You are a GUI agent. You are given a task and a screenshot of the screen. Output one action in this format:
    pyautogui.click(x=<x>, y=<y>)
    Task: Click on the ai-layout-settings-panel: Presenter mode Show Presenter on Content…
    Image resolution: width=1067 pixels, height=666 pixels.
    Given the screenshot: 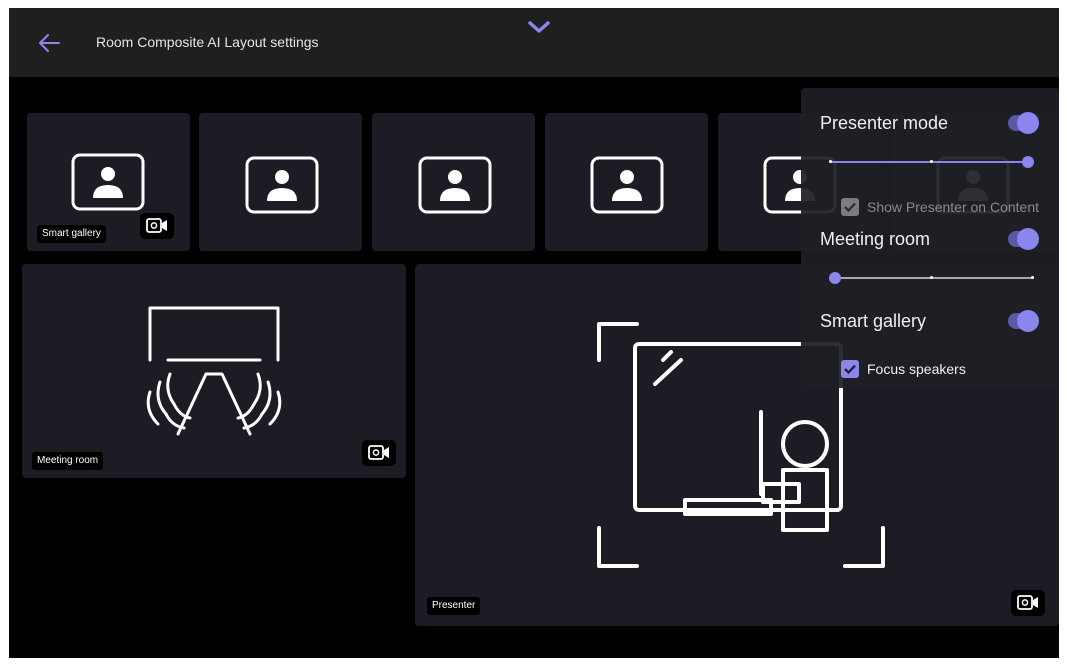 What is the action you would take?
    pyautogui.click(x=930, y=238)
    